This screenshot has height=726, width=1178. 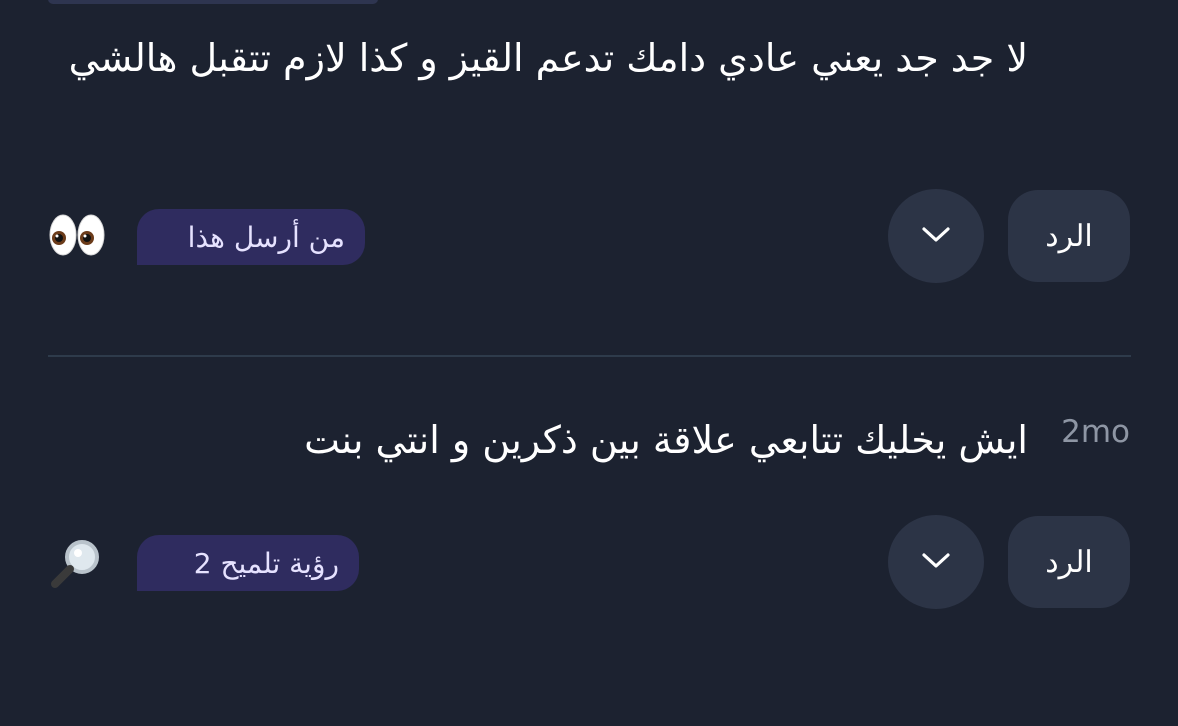 What do you see at coordinates (77, 237) in the screenshot?
I see `eyes-icon` at bounding box center [77, 237].